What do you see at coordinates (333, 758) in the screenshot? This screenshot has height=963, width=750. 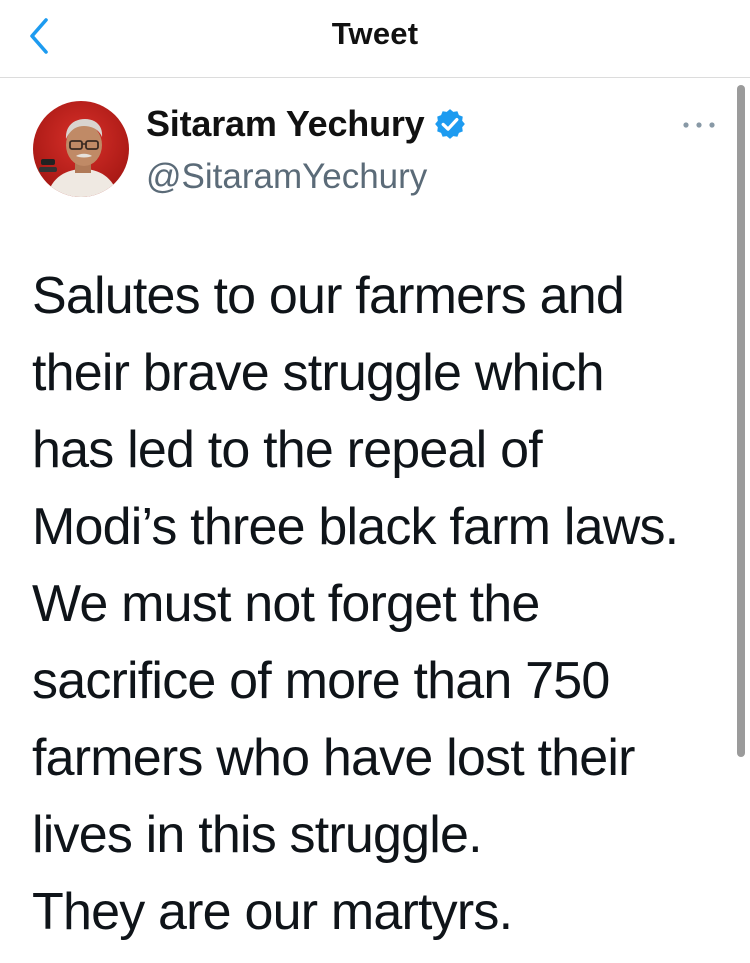 I see `tweet-text-line: farmers who have lost their` at bounding box center [333, 758].